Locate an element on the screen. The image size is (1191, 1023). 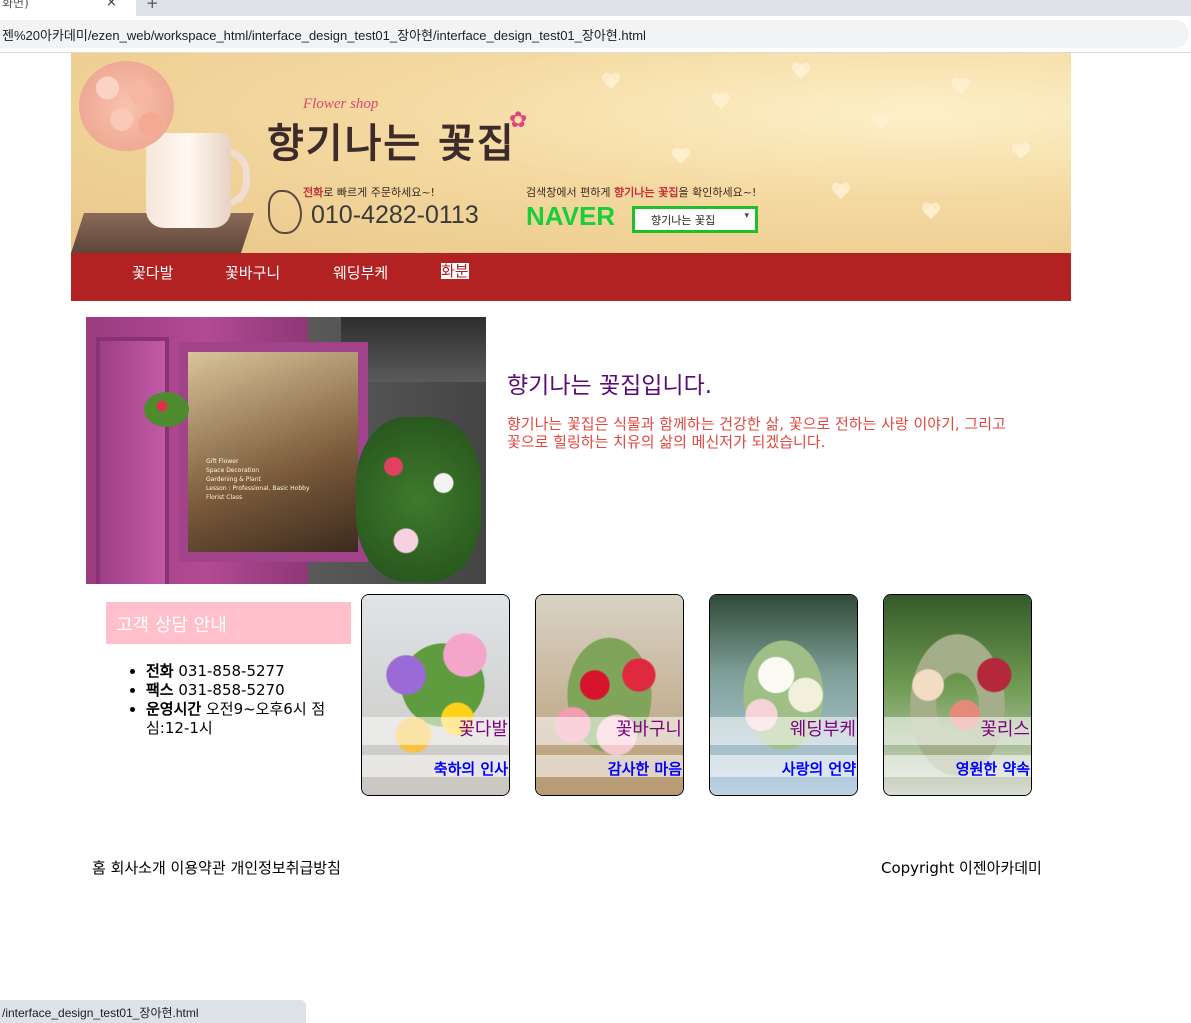
storefront-door is located at coordinates (132, 460).